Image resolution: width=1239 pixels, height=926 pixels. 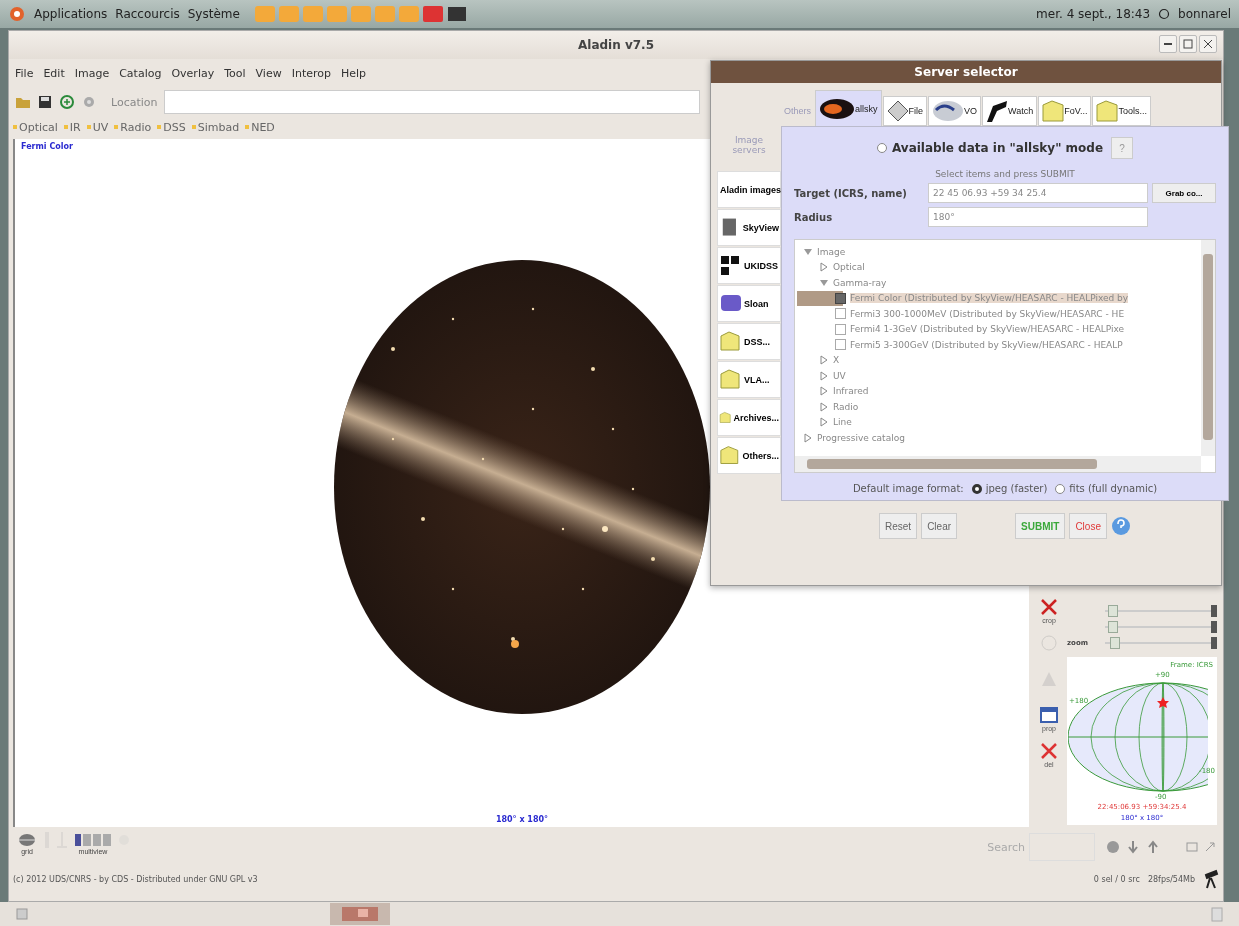 I want to click on shortcut-link: Radio, so click(x=133, y=127).